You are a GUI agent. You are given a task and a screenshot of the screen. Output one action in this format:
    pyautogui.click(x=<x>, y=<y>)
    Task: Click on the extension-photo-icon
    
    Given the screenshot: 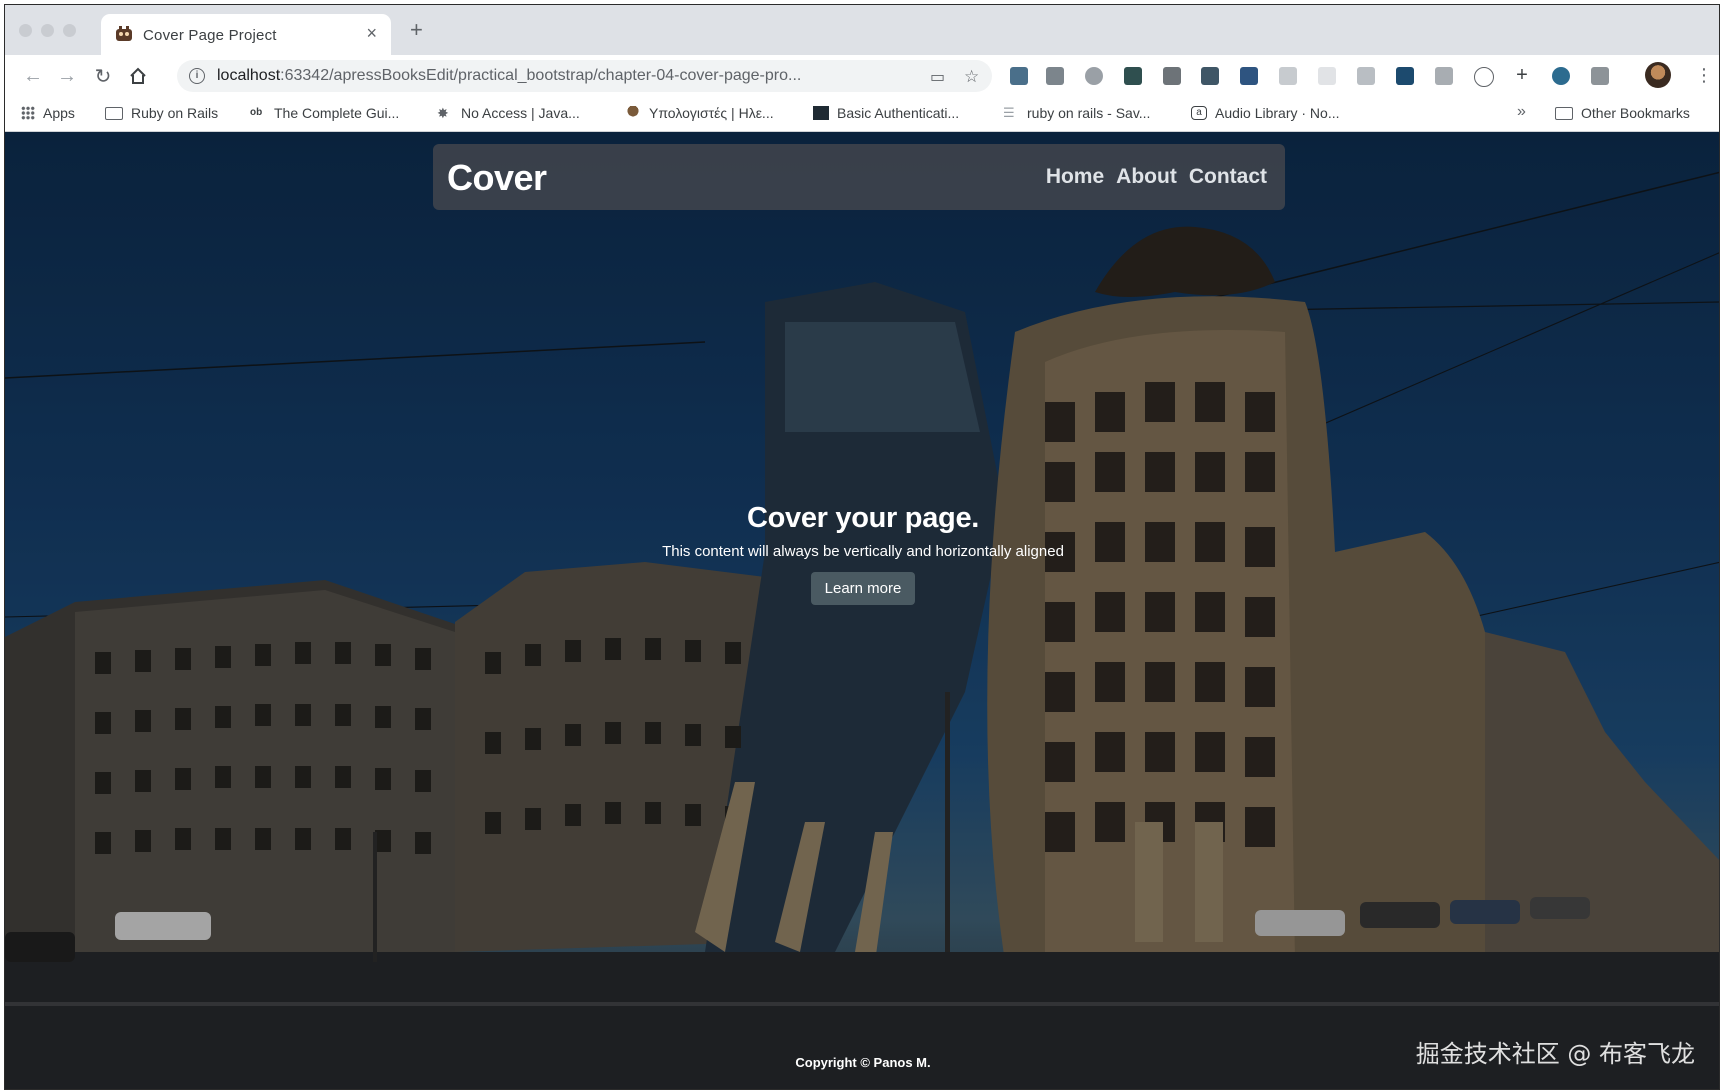 What is the action you would take?
    pyautogui.click(x=1288, y=76)
    